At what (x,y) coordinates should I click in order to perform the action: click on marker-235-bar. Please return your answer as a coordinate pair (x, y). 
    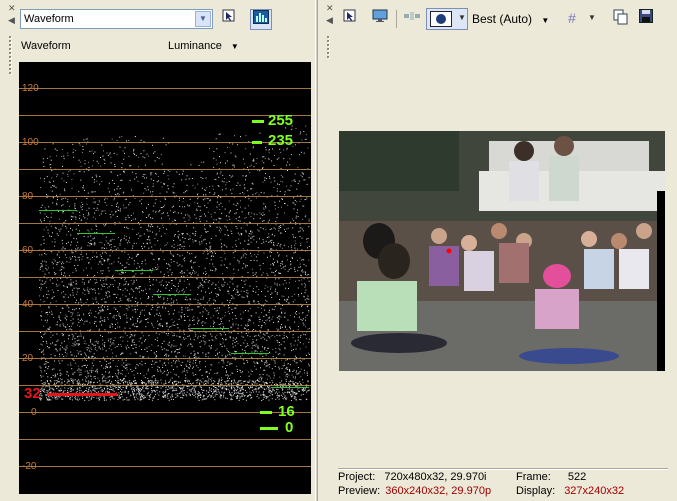
    Looking at the image, I should click on (257, 142).